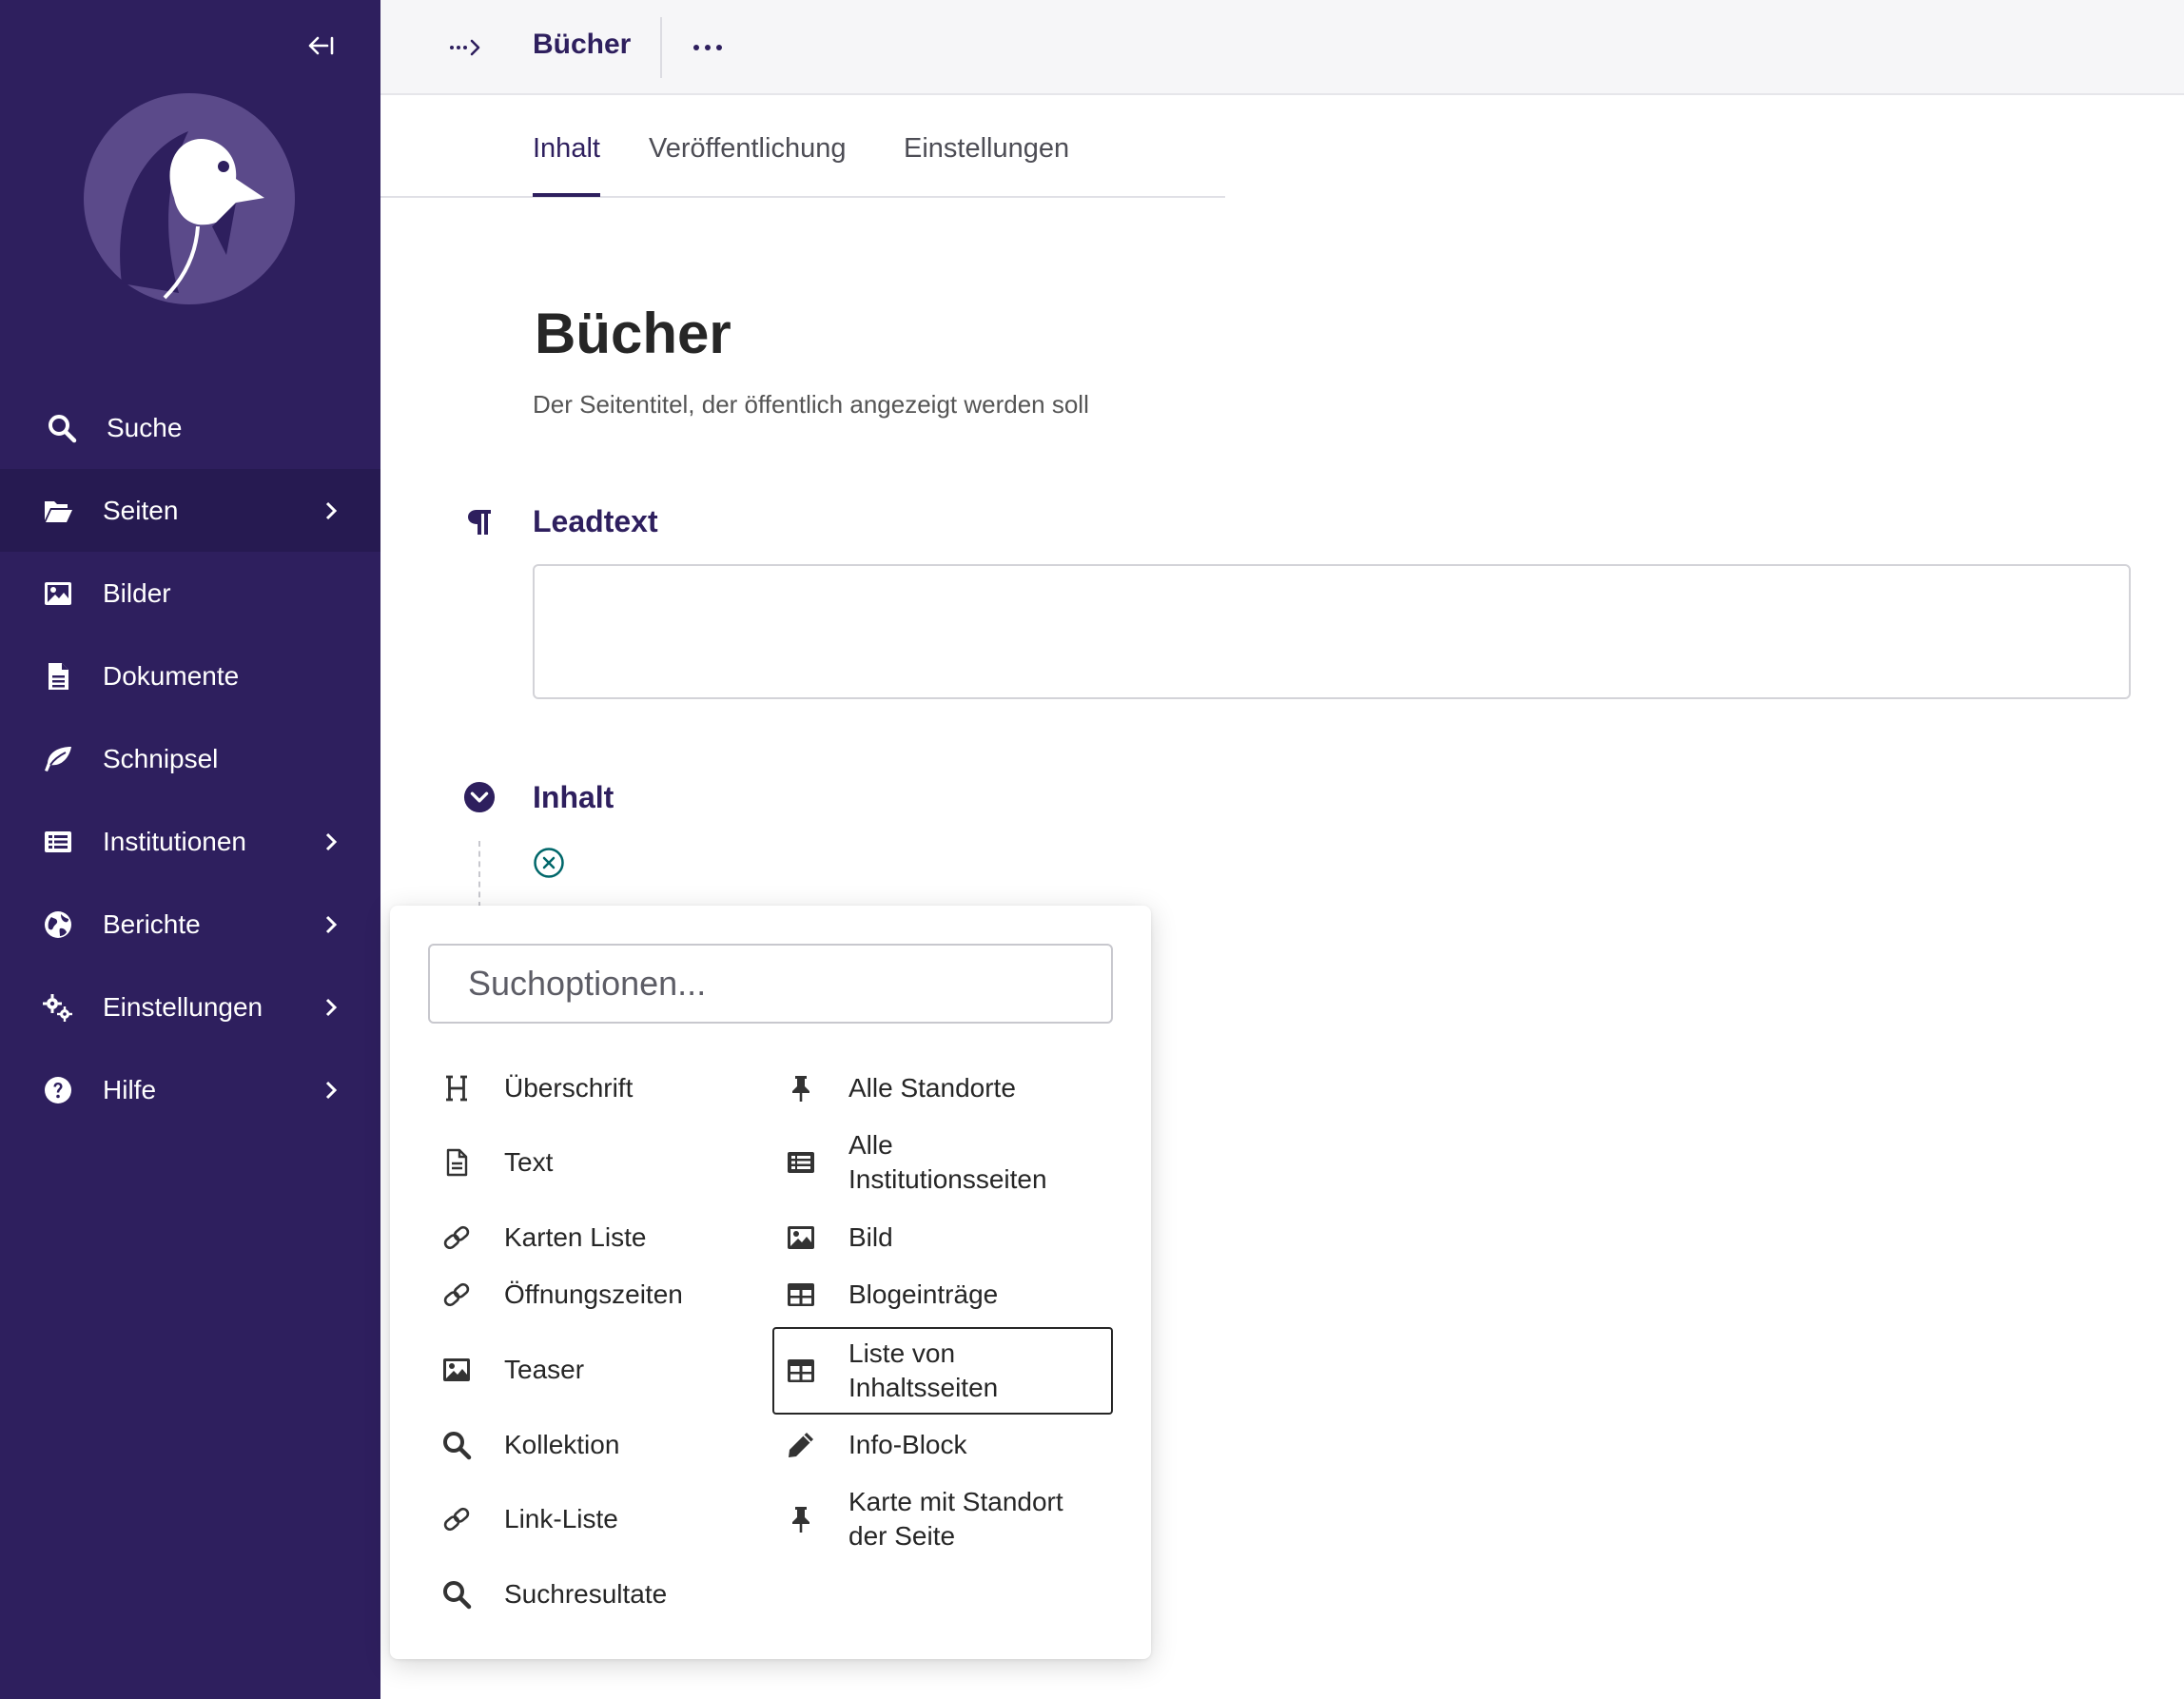 The width and height of the screenshot is (2184, 1699). What do you see at coordinates (511, 1370) in the screenshot?
I see `option-teaser: Teaser` at bounding box center [511, 1370].